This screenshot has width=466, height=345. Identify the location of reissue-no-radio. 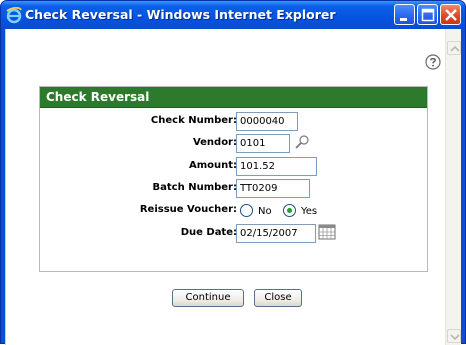
(246, 210).